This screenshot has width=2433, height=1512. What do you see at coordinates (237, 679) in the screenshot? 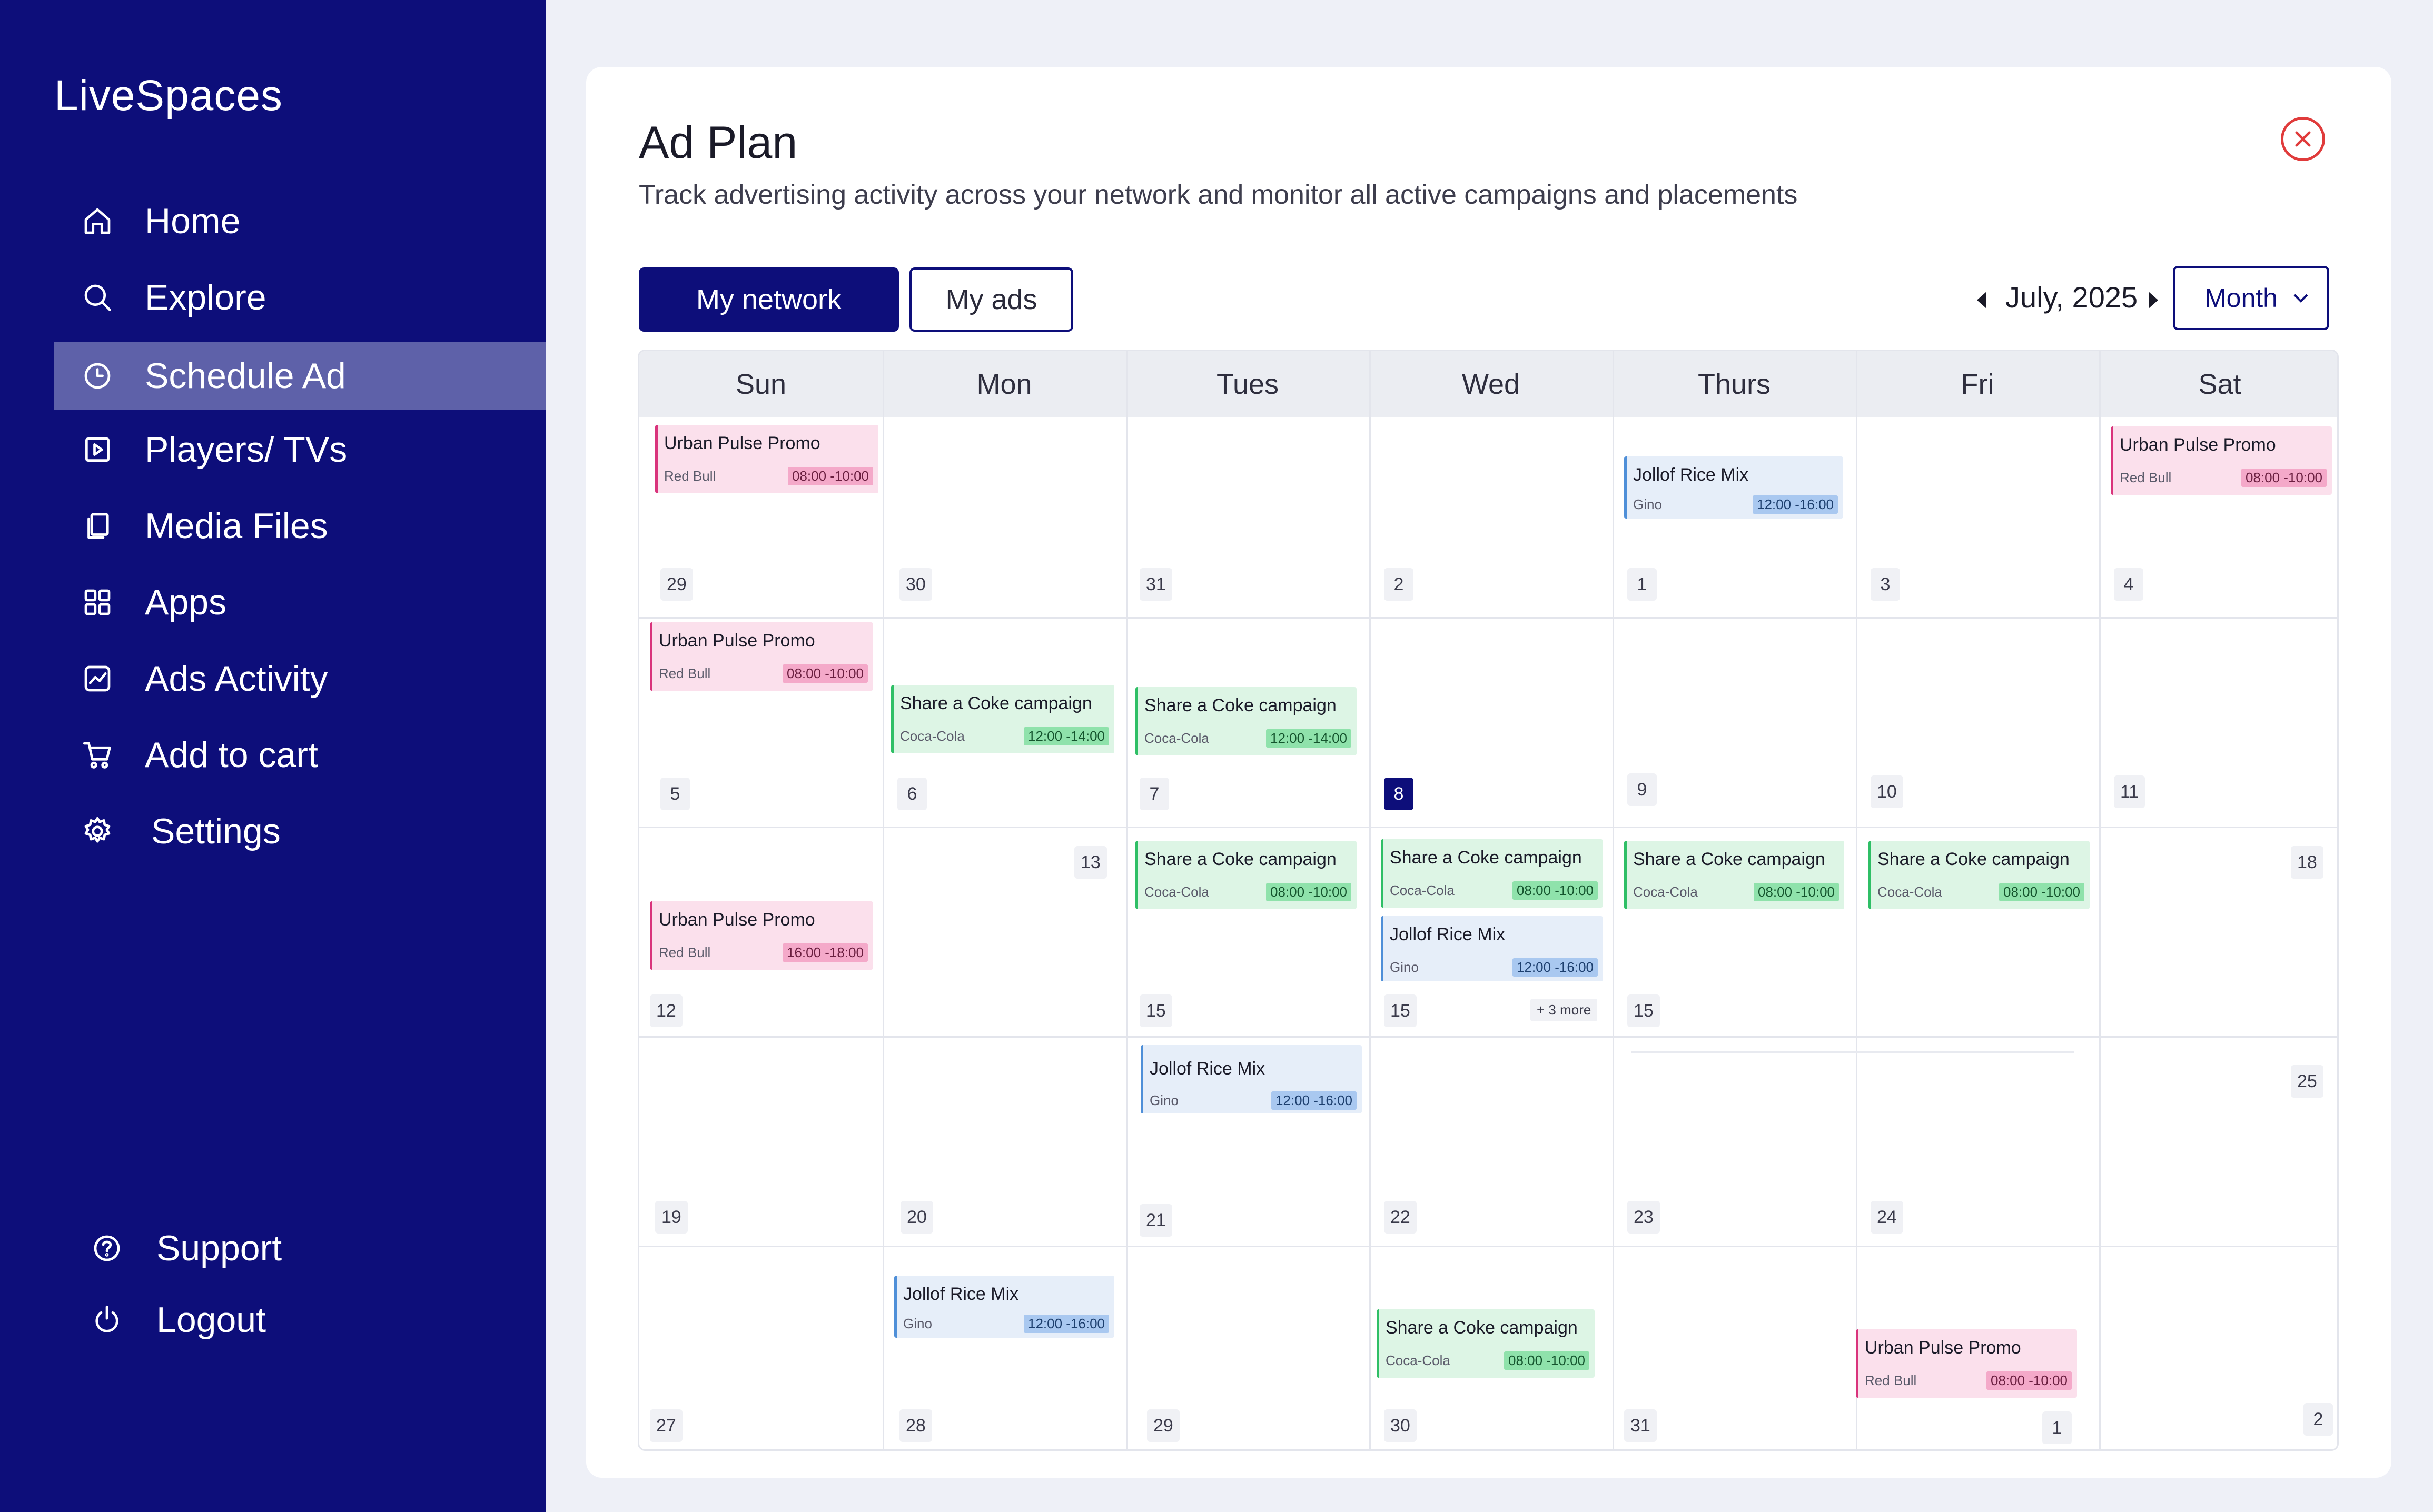
I see `sidebar-item-label: Ads Activity` at bounding box center [237, 679].